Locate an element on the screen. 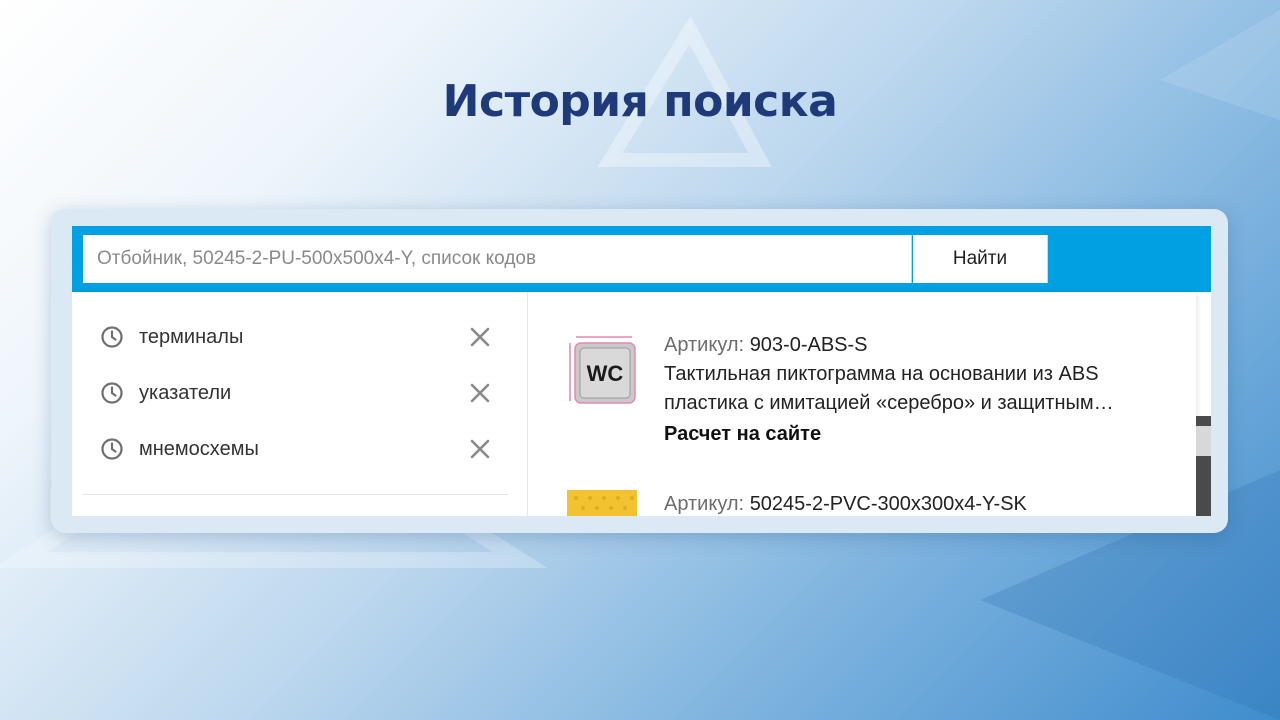 This screenshot has width=1280, height=720. wc-sign-thumbnail: WC is located at coordinates (602, 371).